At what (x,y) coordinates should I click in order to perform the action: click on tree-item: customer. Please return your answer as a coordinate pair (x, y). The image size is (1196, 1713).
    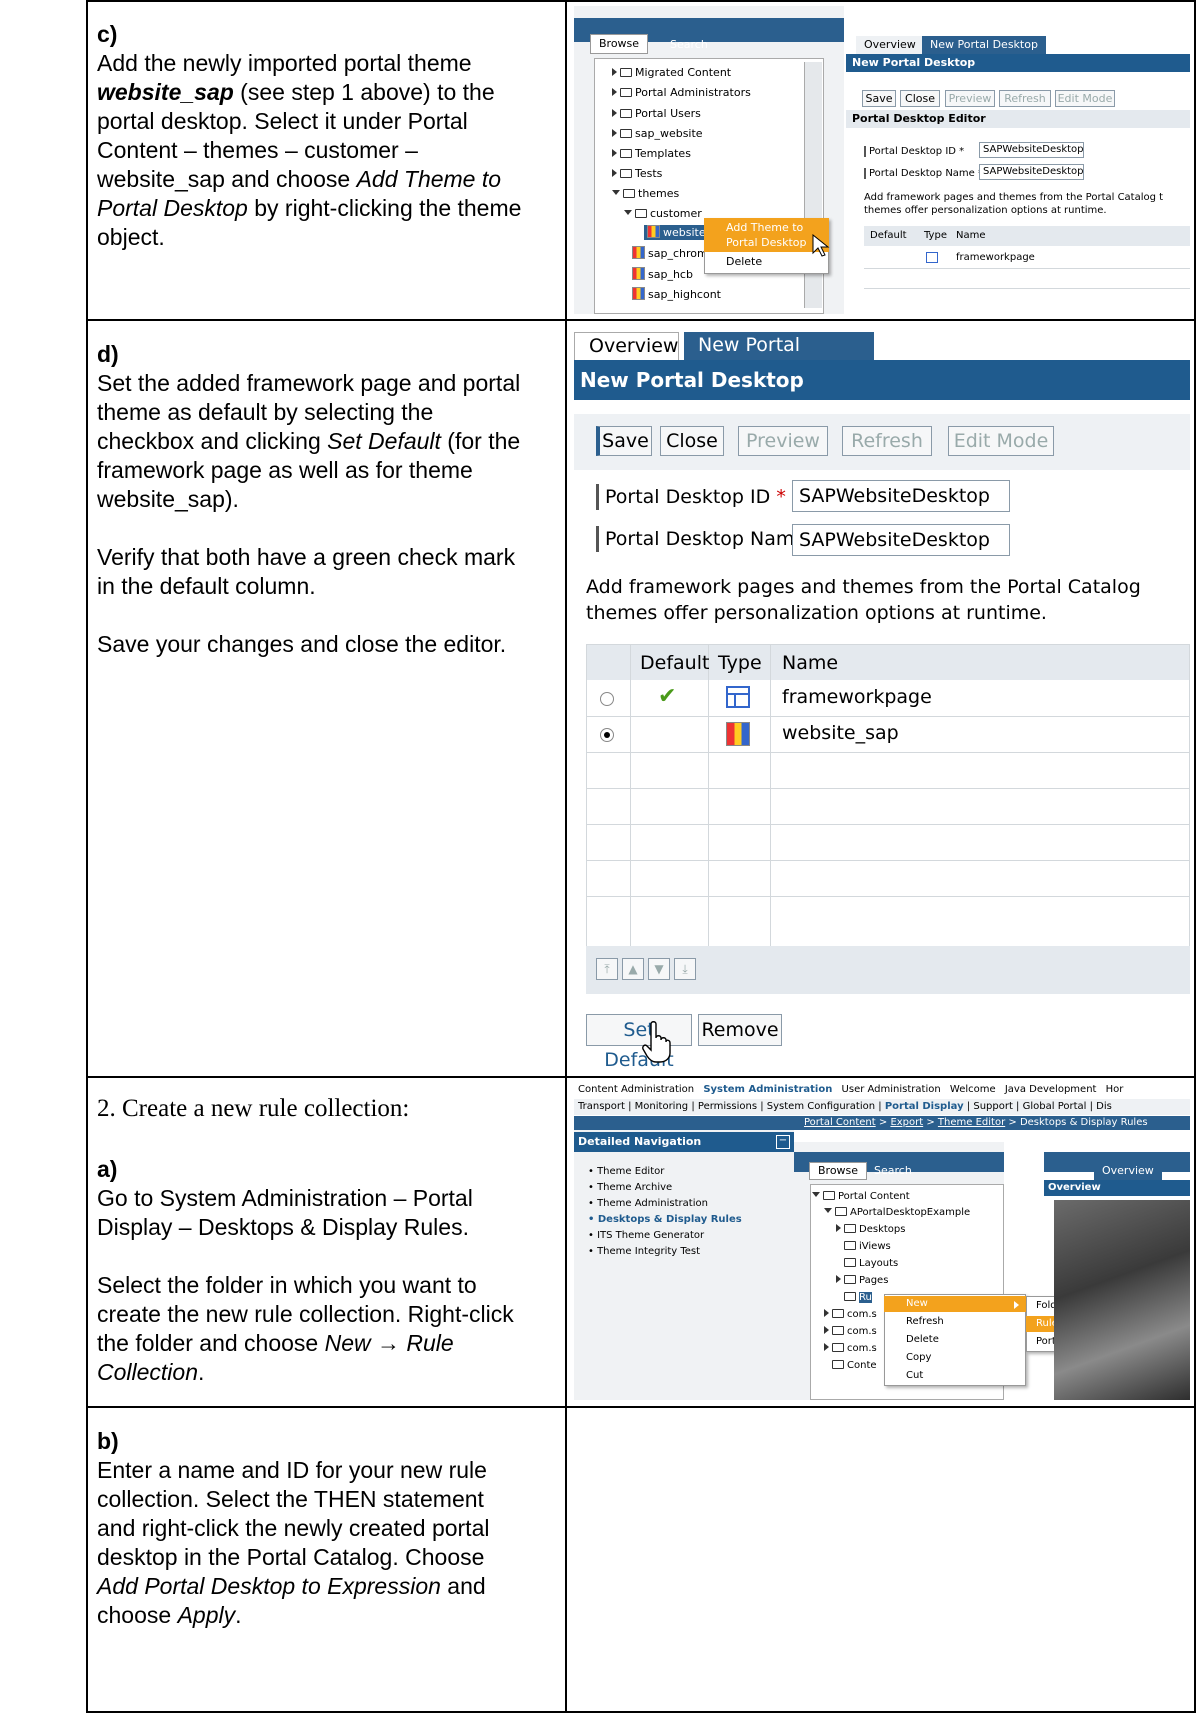
    Looking at the image, I should click on (663, 214).